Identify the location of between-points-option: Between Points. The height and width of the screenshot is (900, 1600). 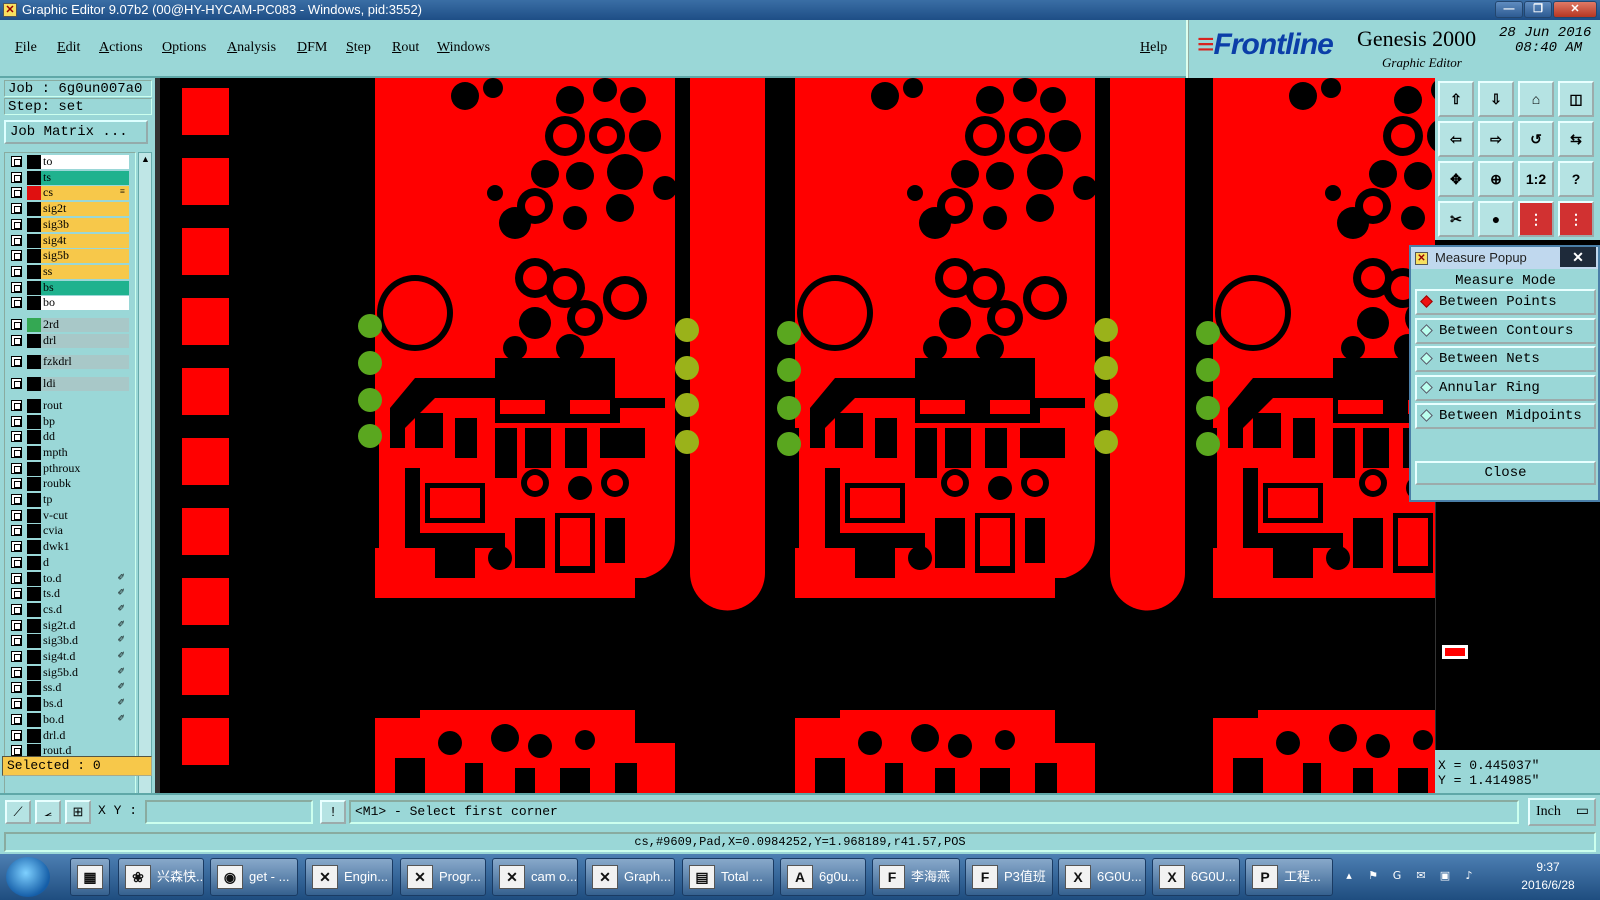
(1505, 302).